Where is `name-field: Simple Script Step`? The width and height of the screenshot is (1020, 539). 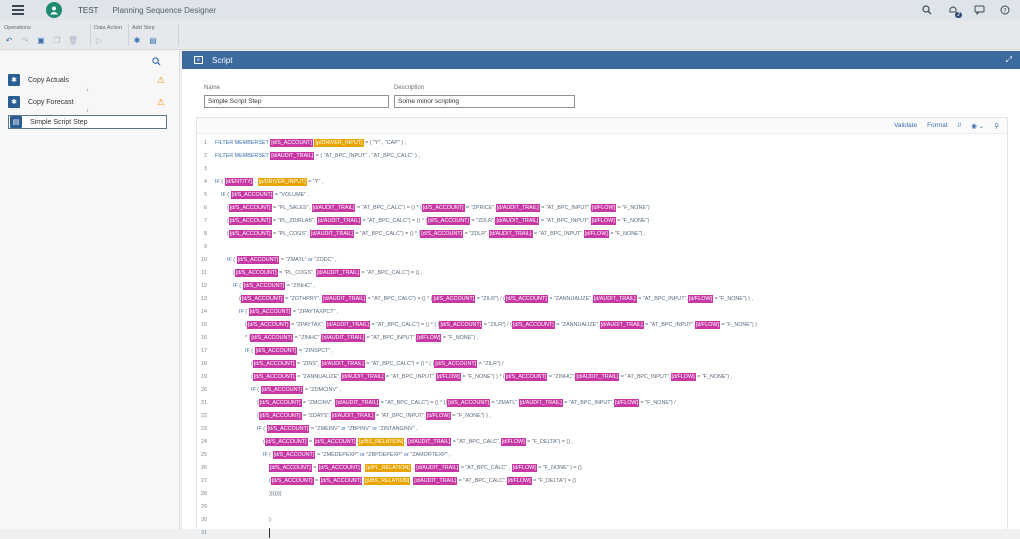
name-field: Simple Script Step is located at coordinates (296, 101).